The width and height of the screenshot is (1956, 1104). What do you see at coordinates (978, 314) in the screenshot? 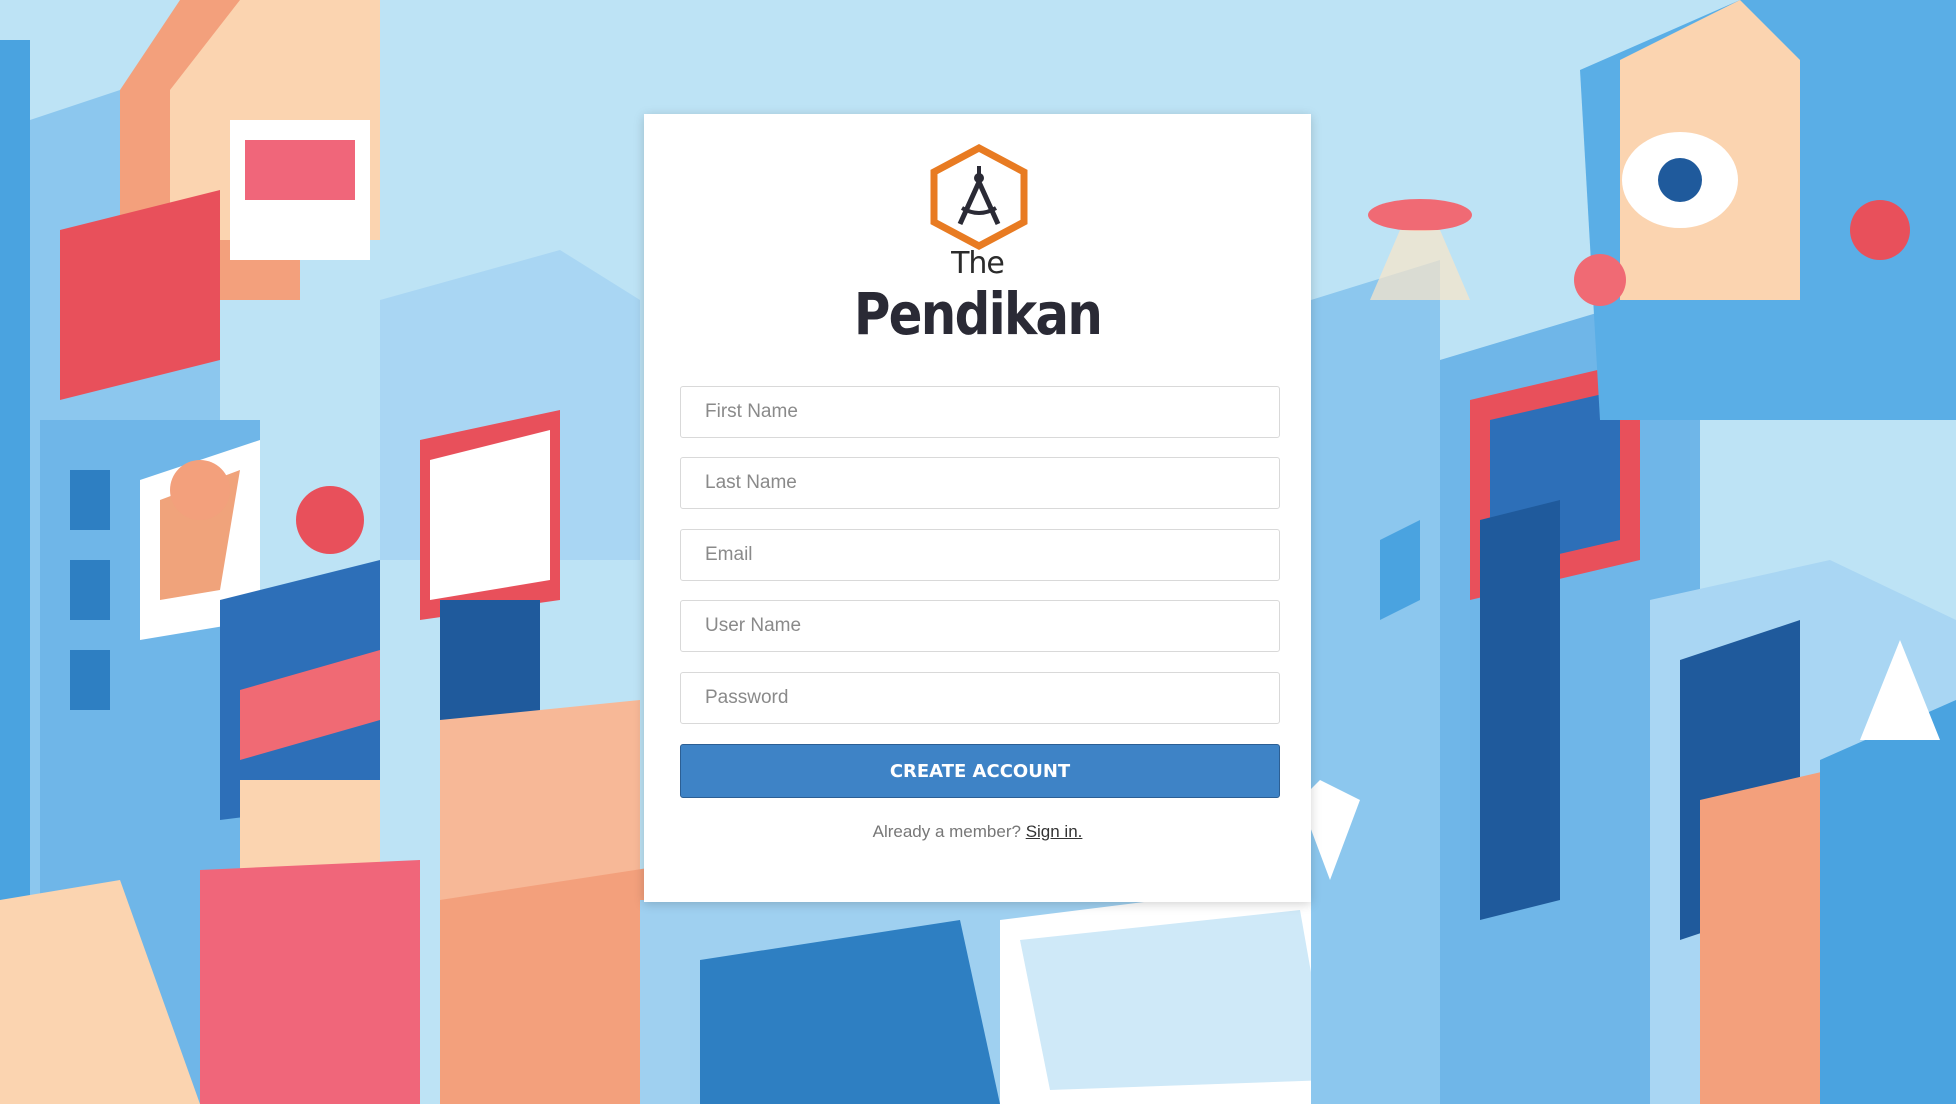
I see `brand-name: Pendikan` at bounding box center [978, 314].